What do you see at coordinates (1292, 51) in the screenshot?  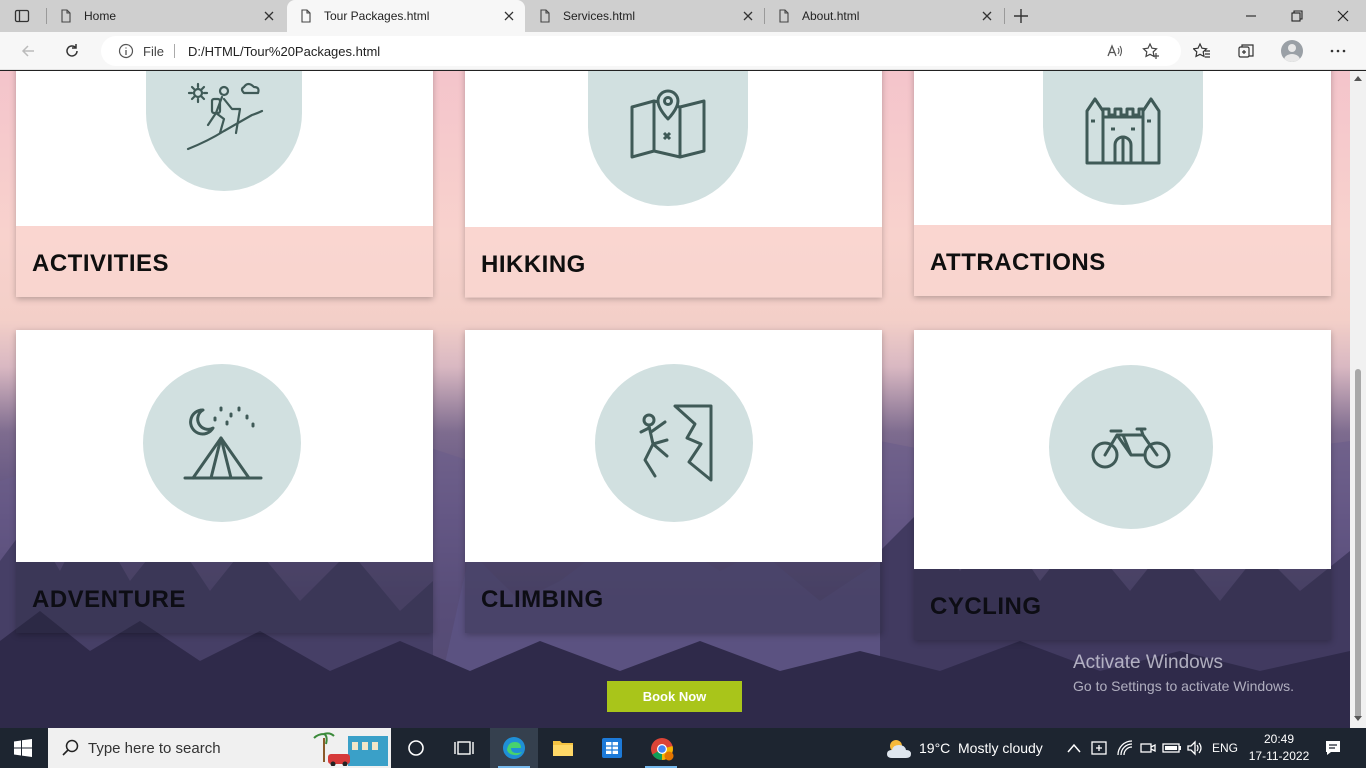 I see `profile-avatar` at bounding box center [1292, 51].